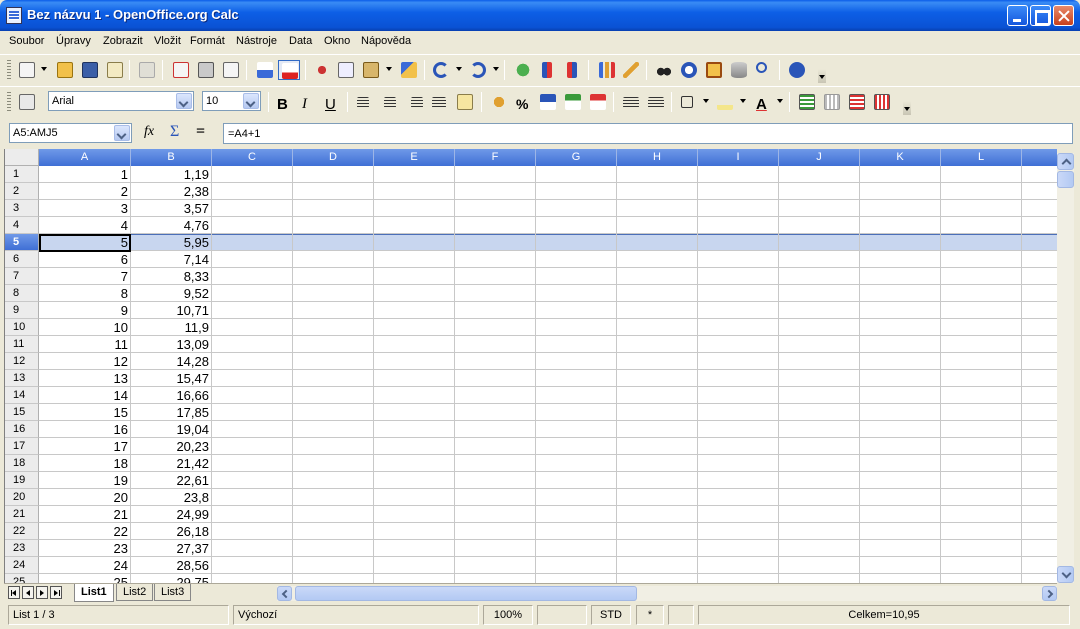 Image resolution: width=1080 pixels, height=629 pixels. I want to click on cell-b14: 16,66, so click(171, 395).